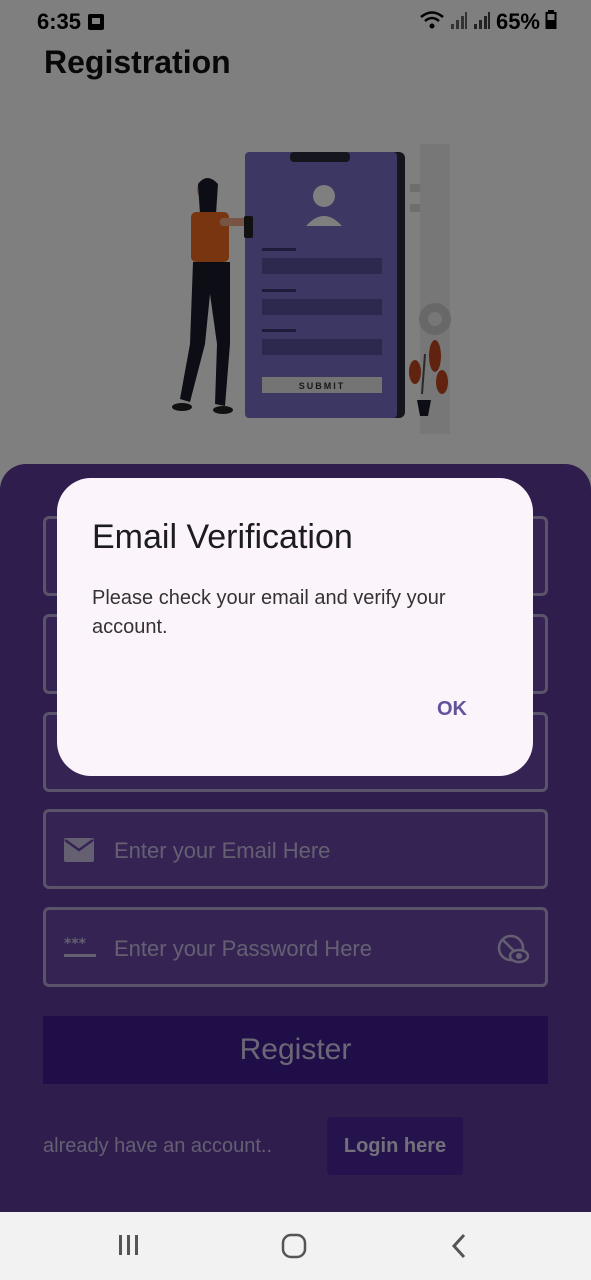  What do you see at coordinates (460, 1248) in the screenshot?
I see `back-icon` at bounding box center [460, 1248].